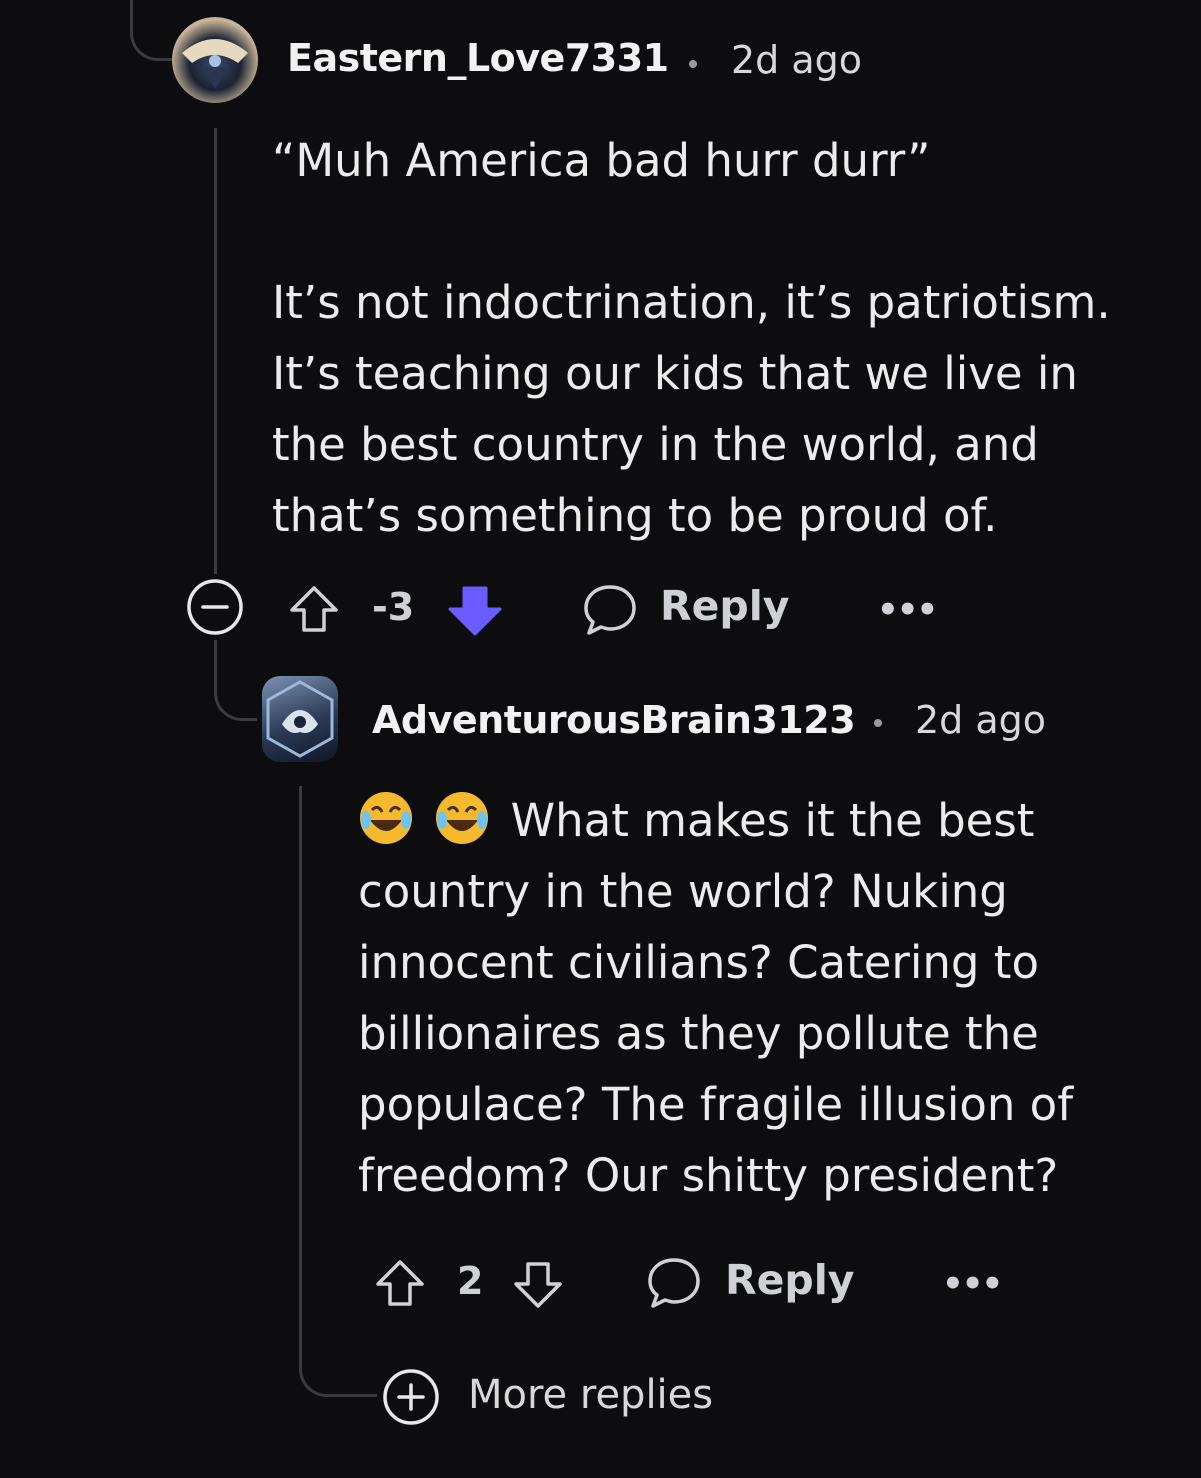 This screenshot has height=1478, width=1201. I want to click on comment-line: innocent civilians? Catering to, so click(698, 962).